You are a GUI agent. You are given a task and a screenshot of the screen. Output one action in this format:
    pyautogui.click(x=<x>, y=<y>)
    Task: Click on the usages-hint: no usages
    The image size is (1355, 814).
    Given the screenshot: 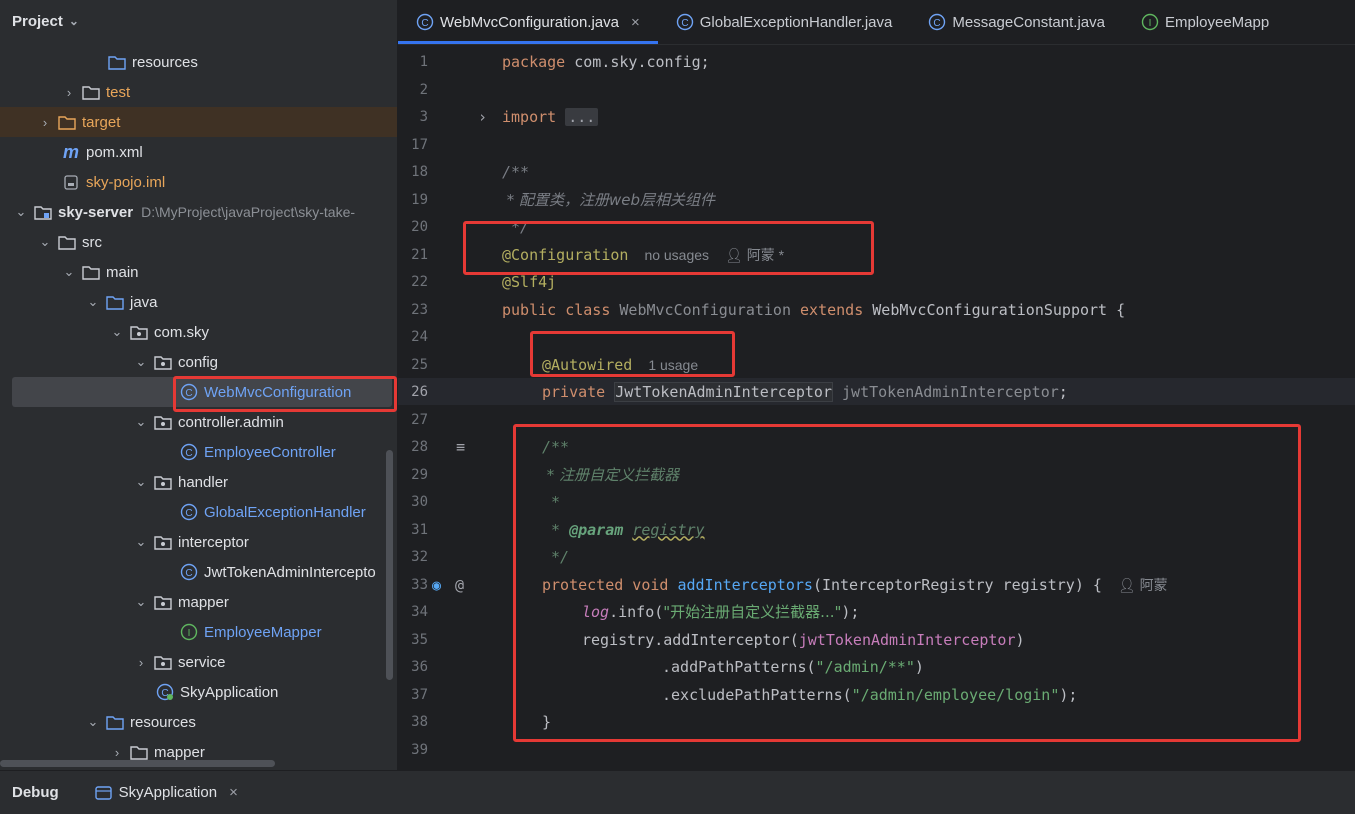 What is the action you would take?
    pyautogui.click(x=676, y=255)
    